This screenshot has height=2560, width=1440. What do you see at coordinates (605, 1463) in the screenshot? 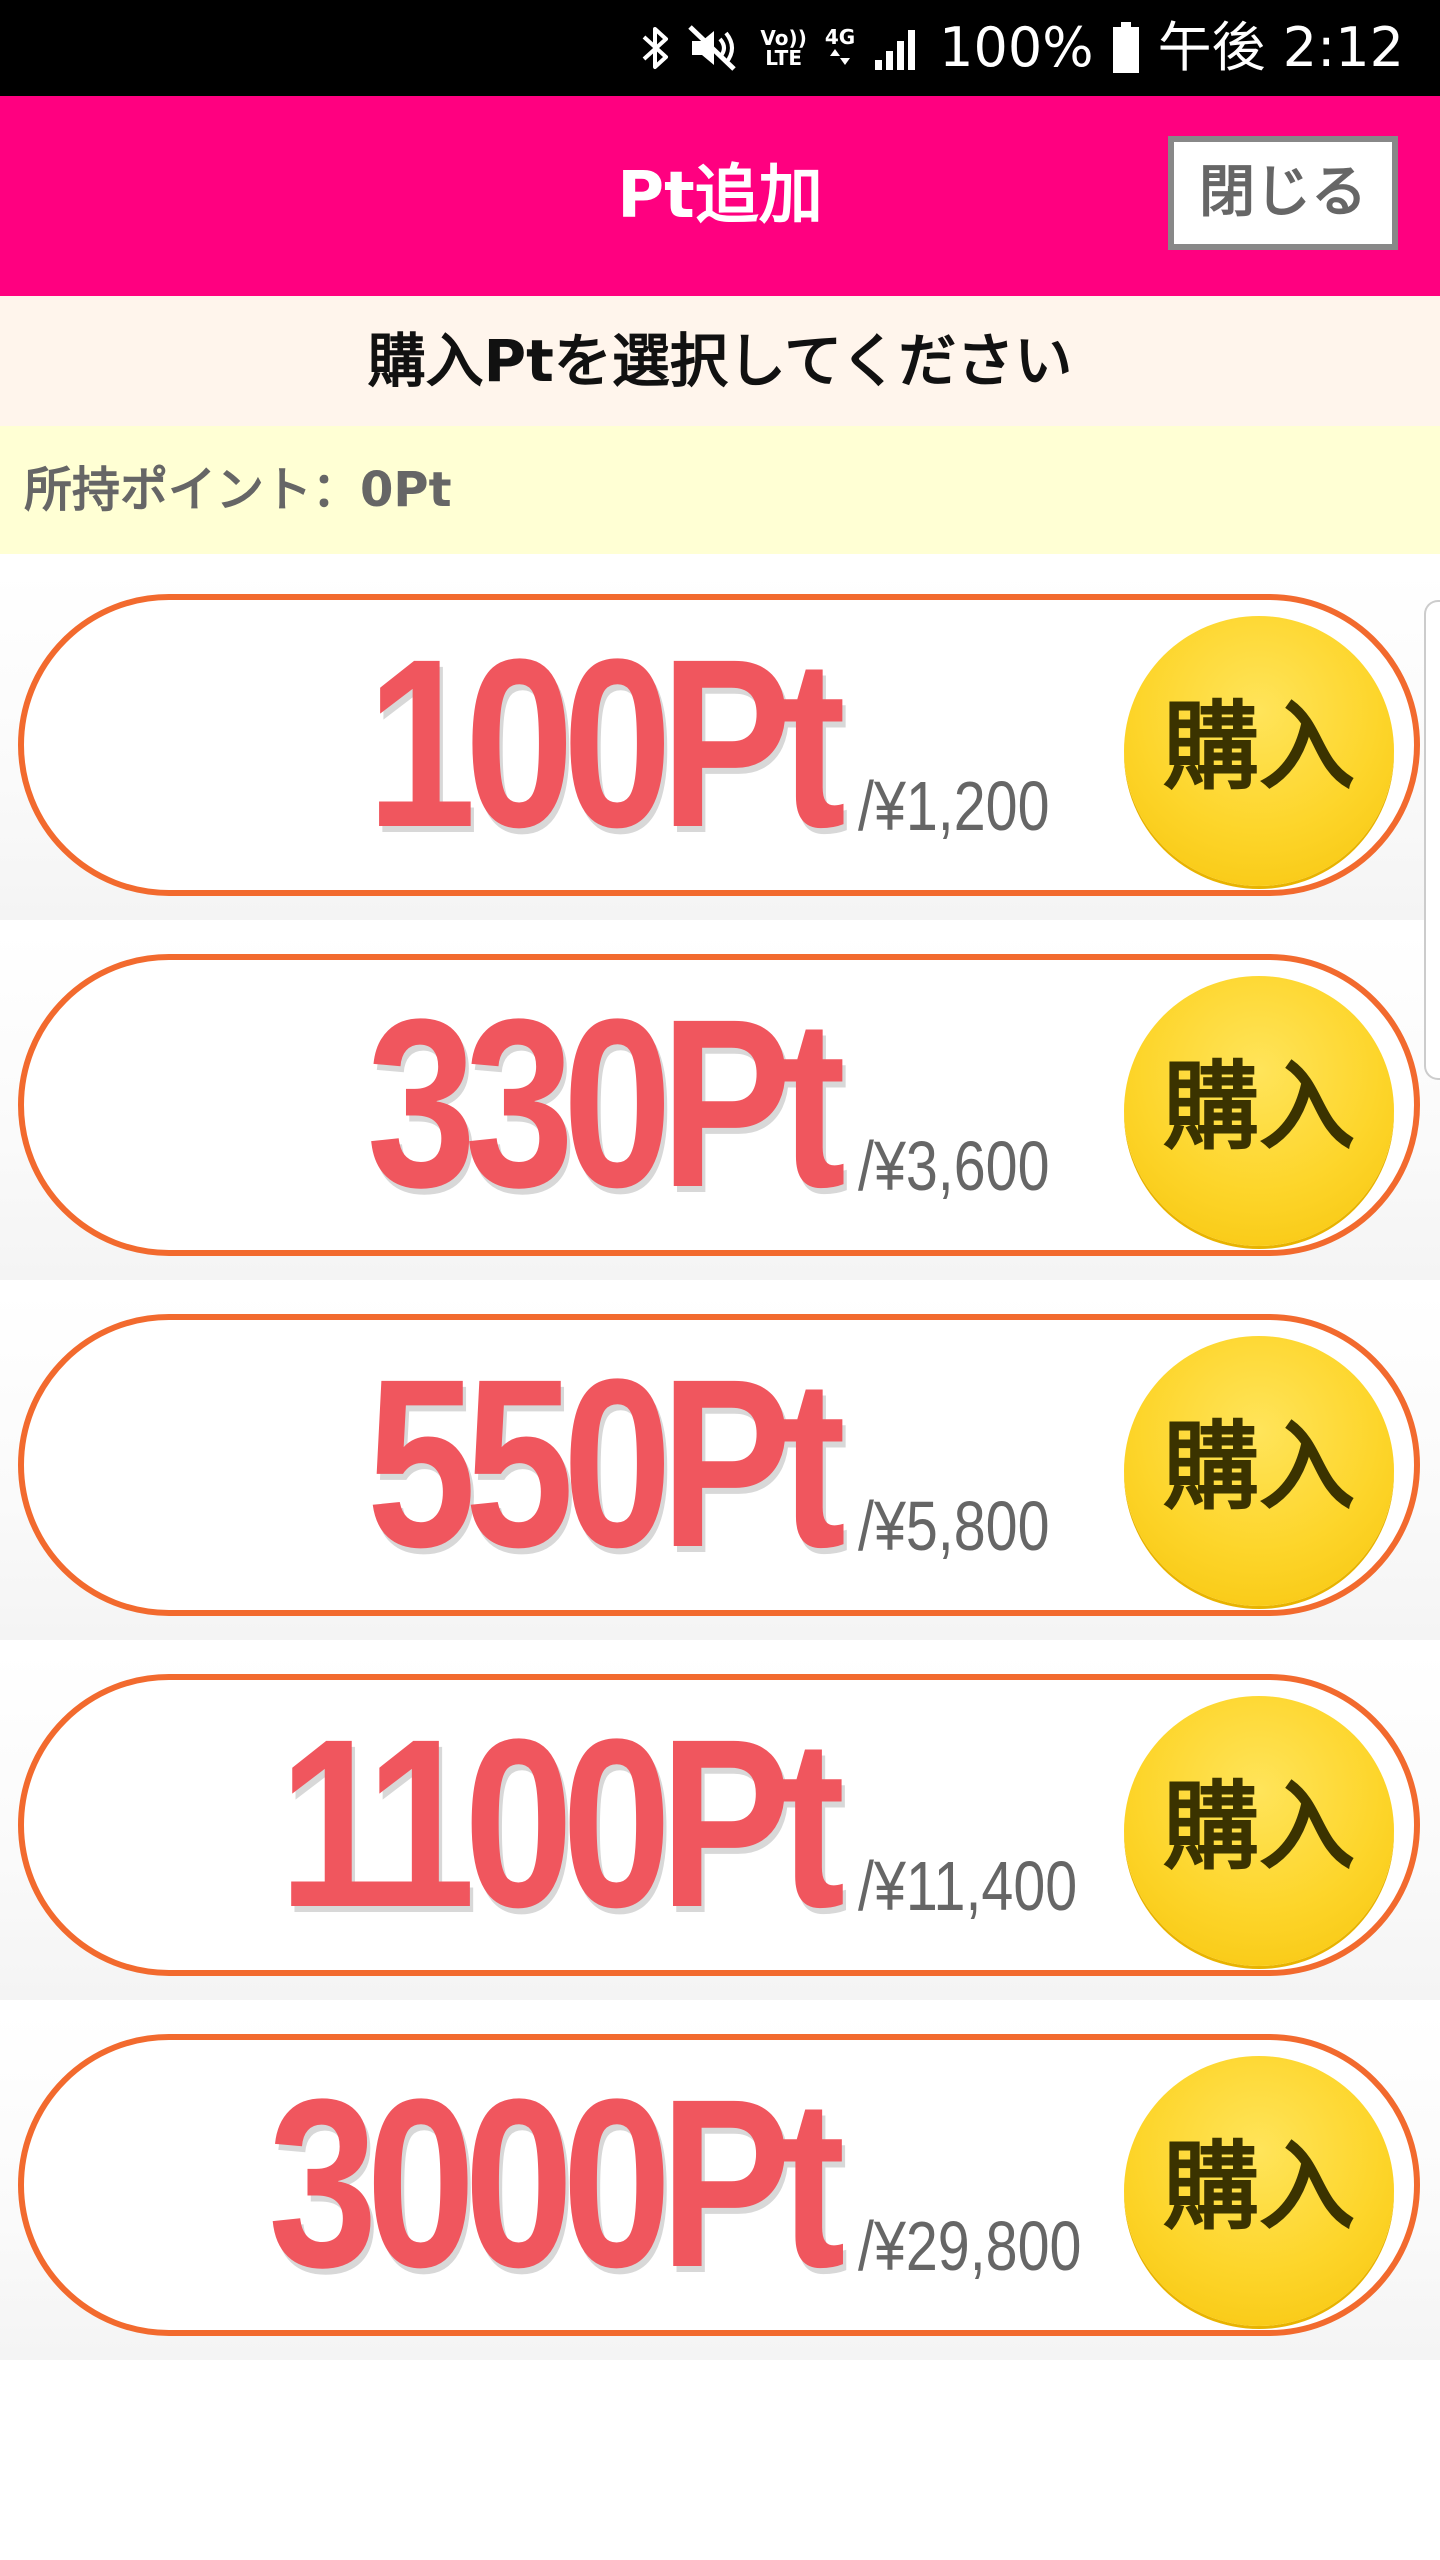
I see `points-amount: 550Pt` at bounding box center [605, 1463].